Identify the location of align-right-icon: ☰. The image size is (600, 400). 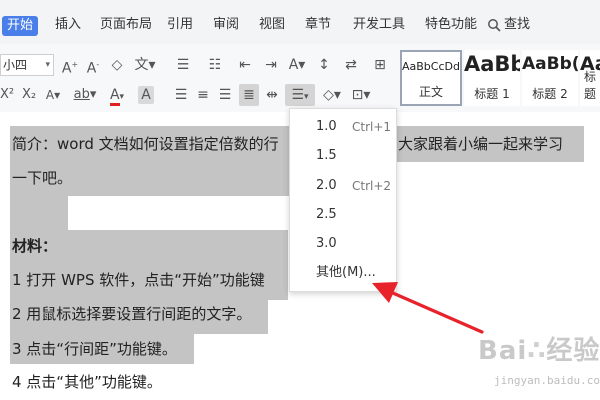
(225, 95).